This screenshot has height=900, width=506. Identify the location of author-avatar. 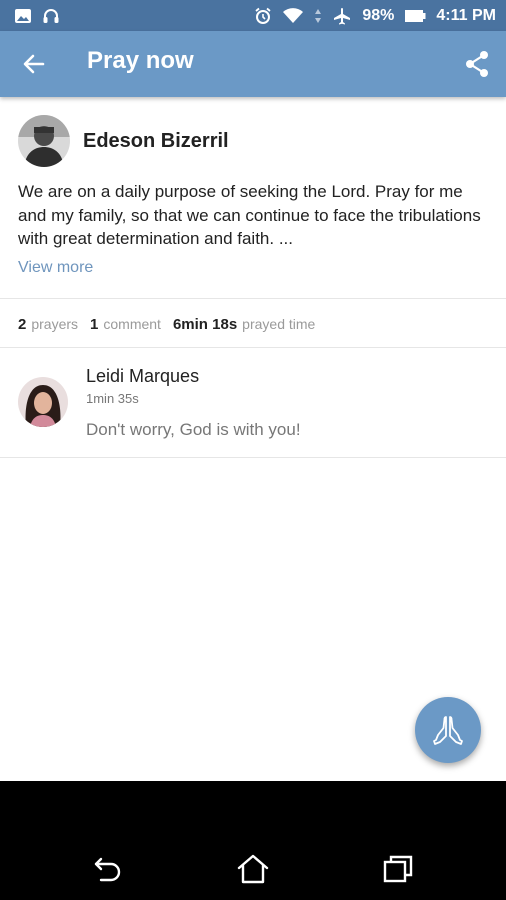
(44, 141).